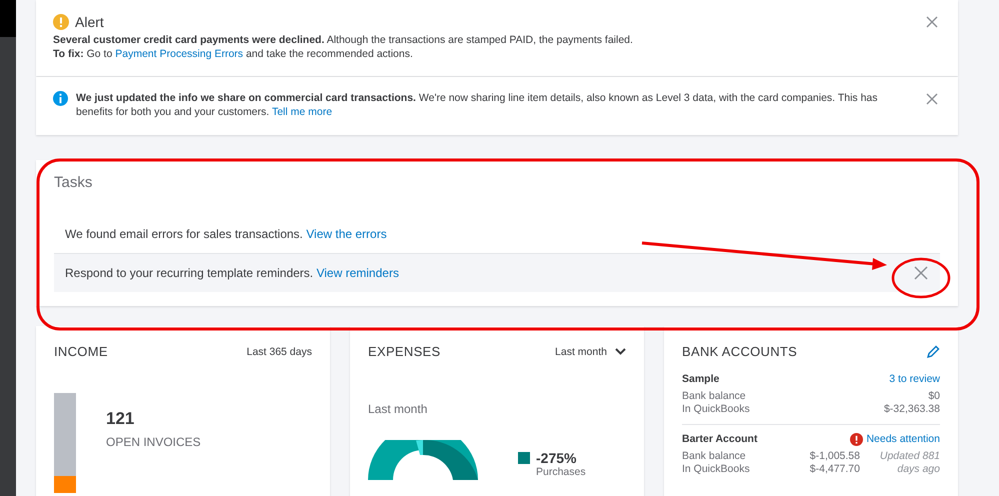  Describe the element at coordinates (226, 234) in the screenshot. I see `task-text: We found email errors for sales transactions. View the errors` at that location.